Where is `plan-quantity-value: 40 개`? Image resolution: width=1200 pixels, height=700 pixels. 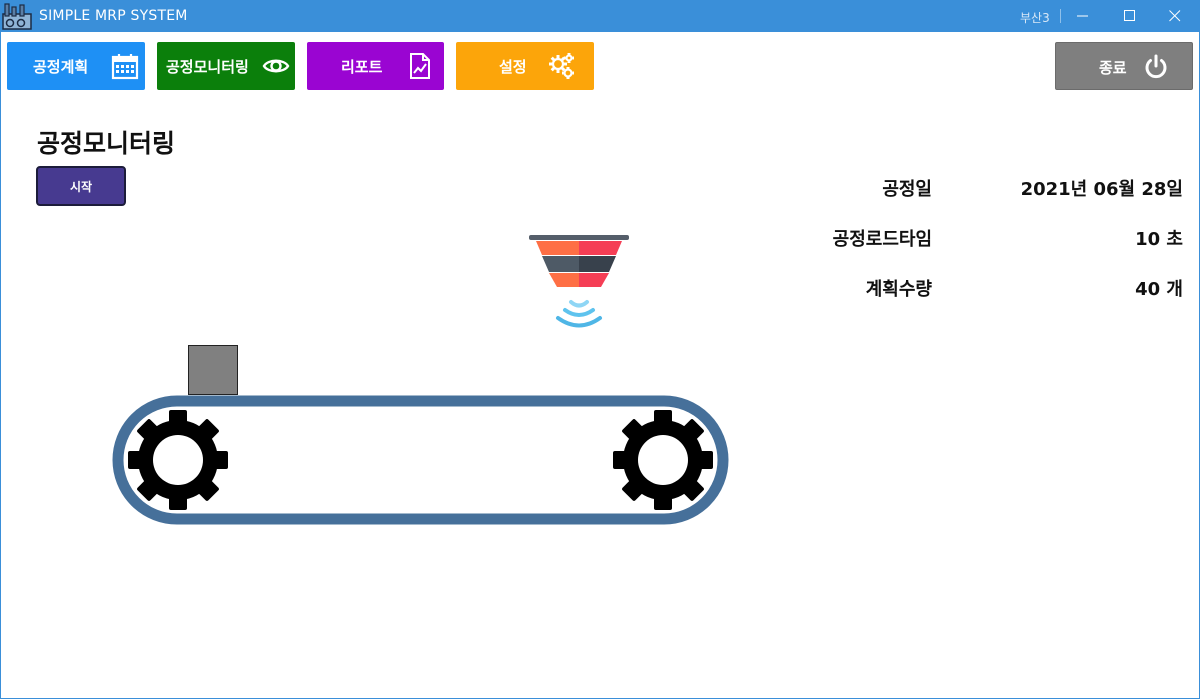 plan-quantity-value: 40 개 is located at coordinates (1159, 289).